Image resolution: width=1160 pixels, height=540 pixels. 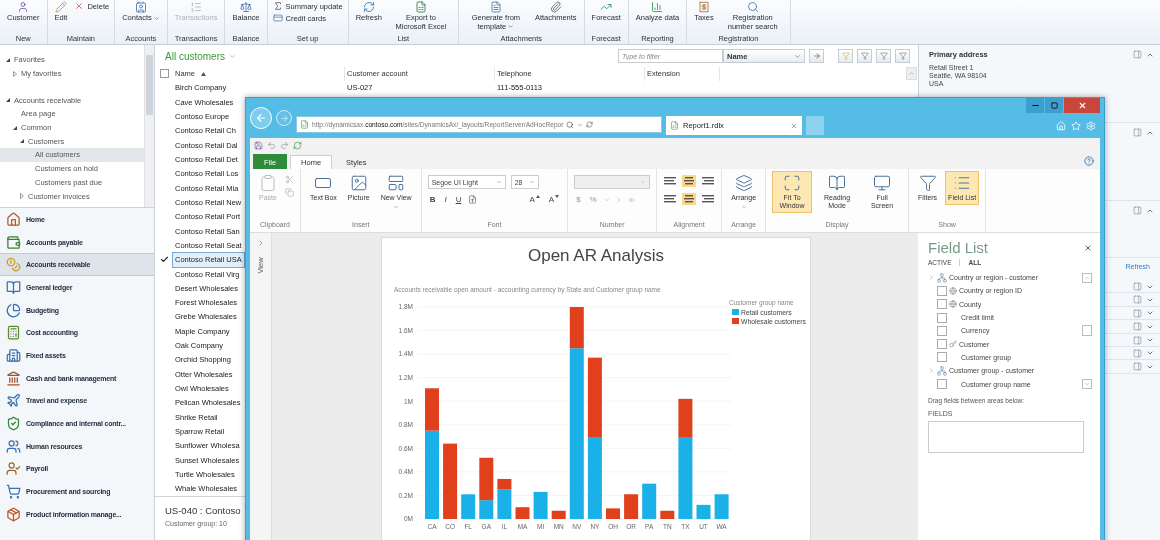 What do you see at coordinates (1086, 331) in the screenshot?
I see `scroll-thumb` at bounding box center [1086, 331].